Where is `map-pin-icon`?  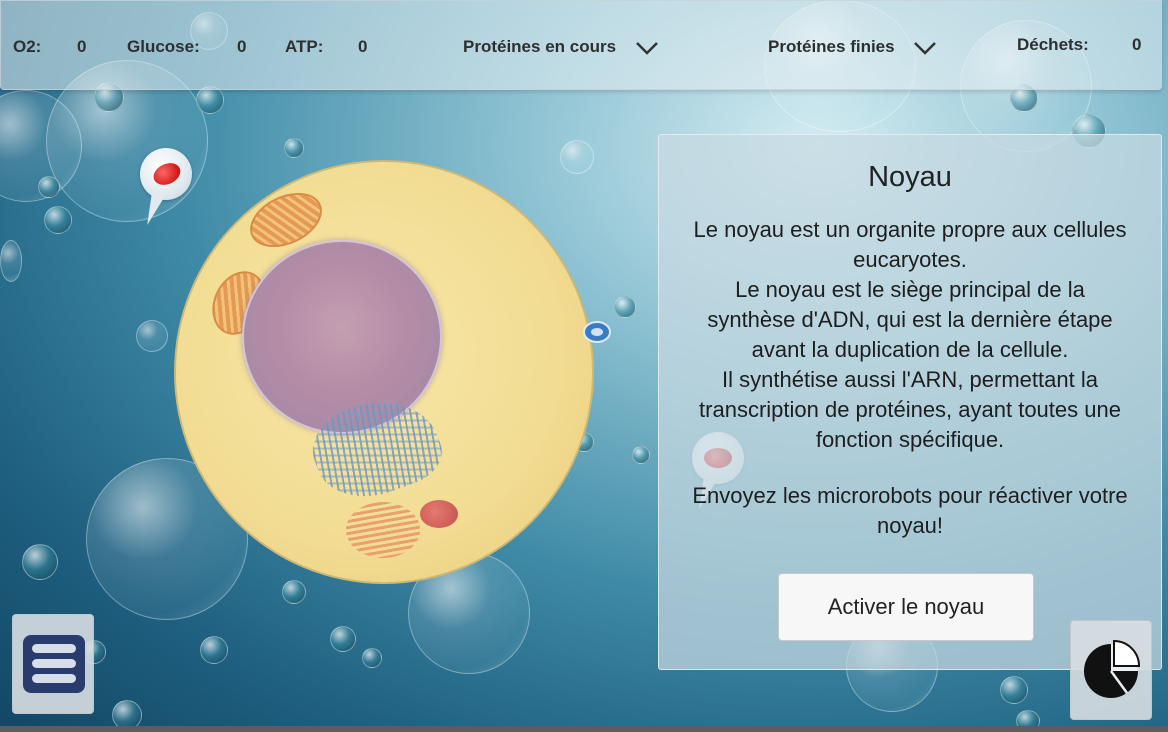 map-pin-icon is located at coordinates (166, 174).